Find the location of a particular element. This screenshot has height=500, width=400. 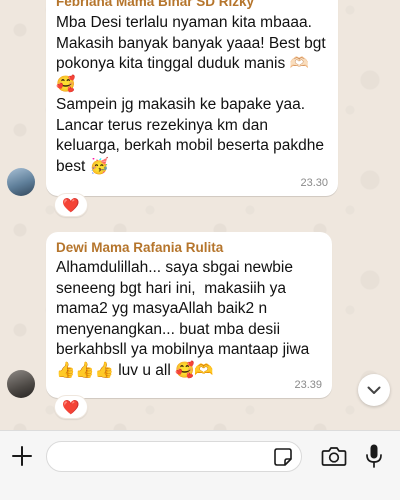

message-timestamp: 23.30 is located at coordinates (314, 183).